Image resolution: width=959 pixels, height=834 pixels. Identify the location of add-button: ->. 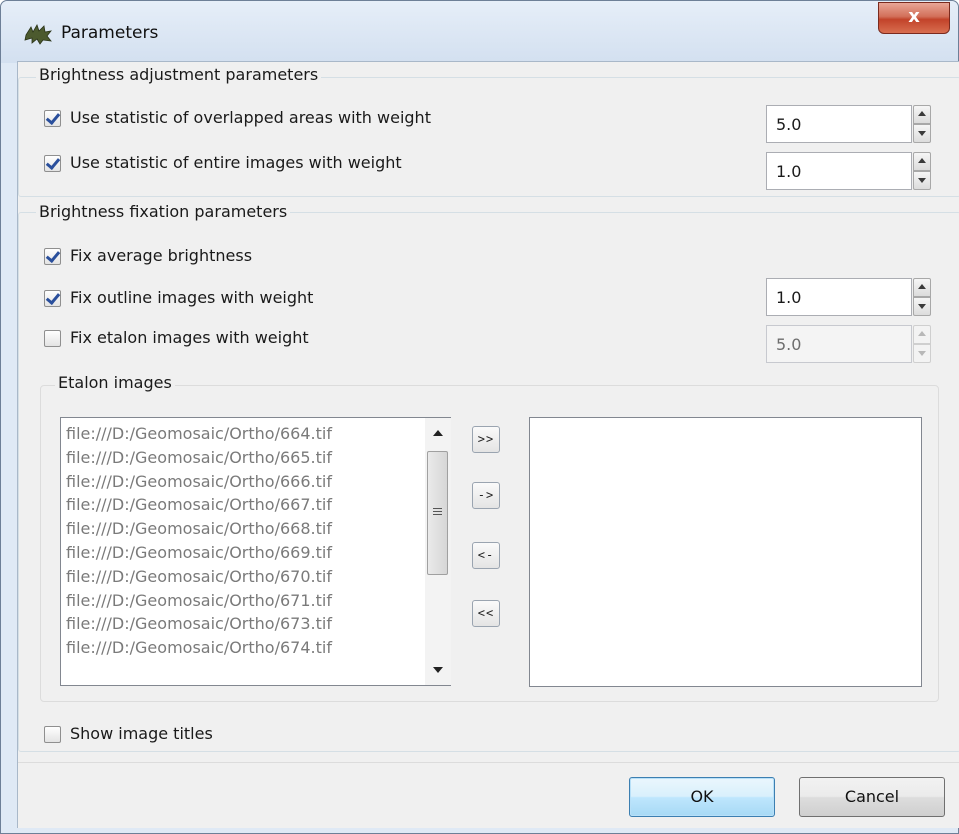
(486, 495).